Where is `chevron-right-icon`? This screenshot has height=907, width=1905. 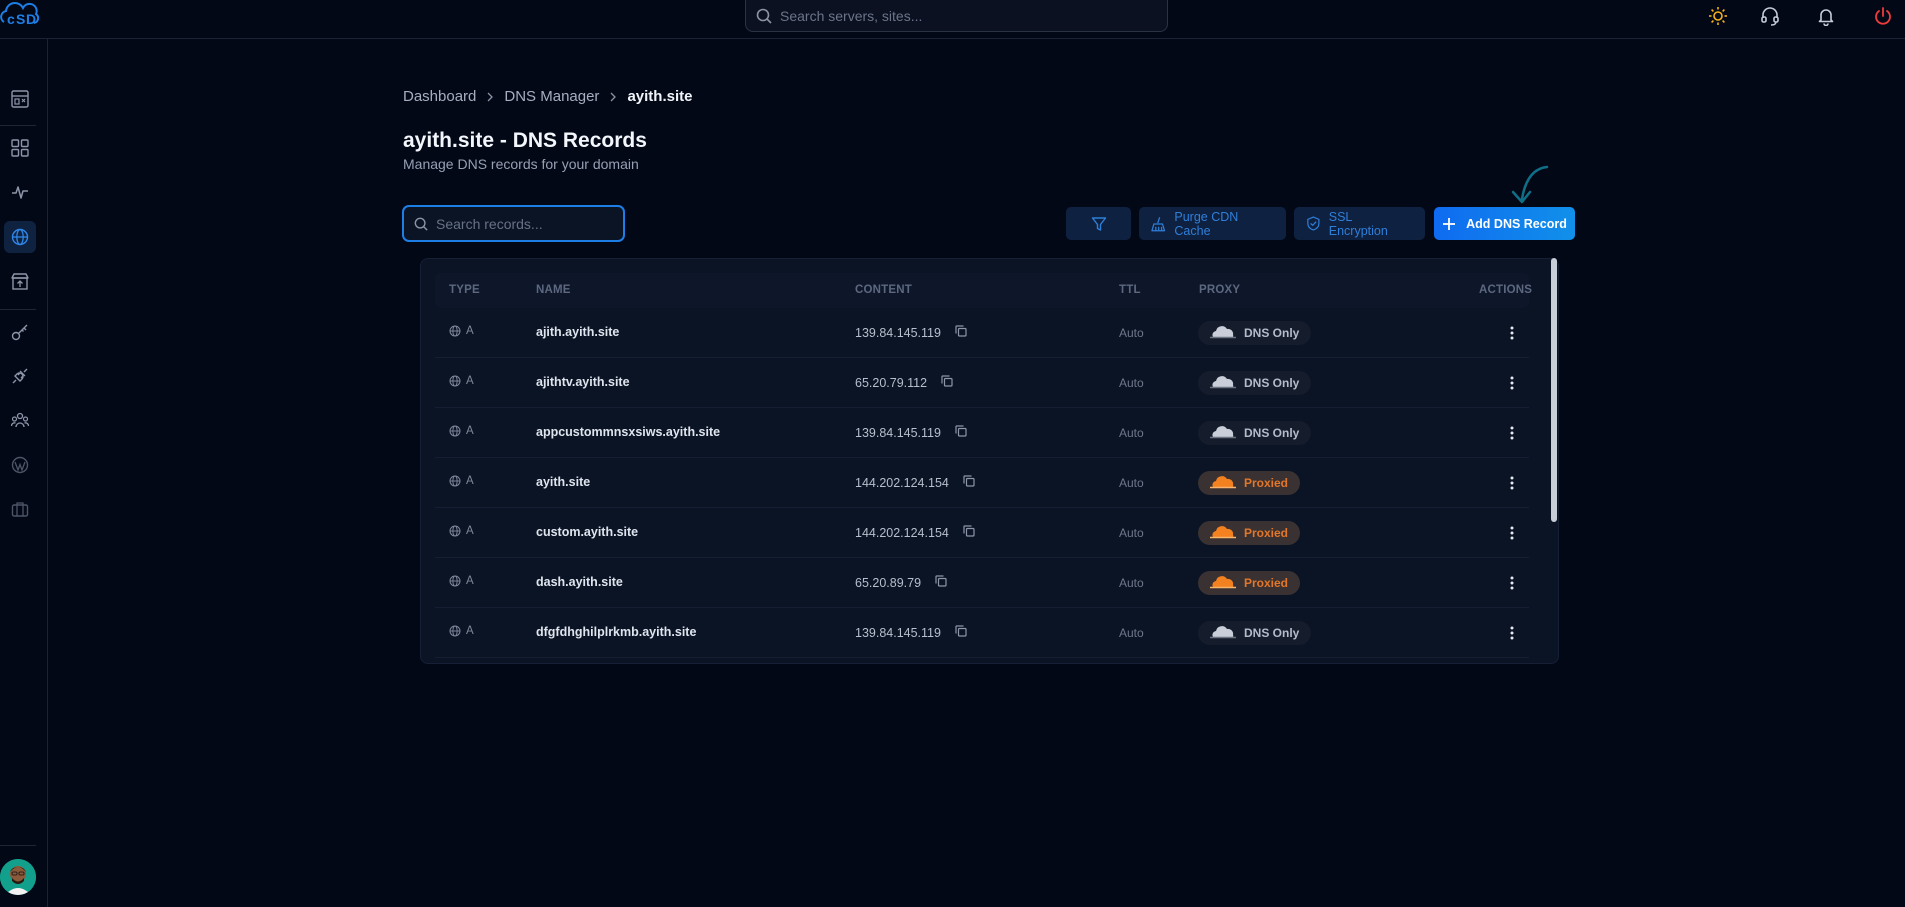
chevron-right-icon is located at coordinates (613, 97).